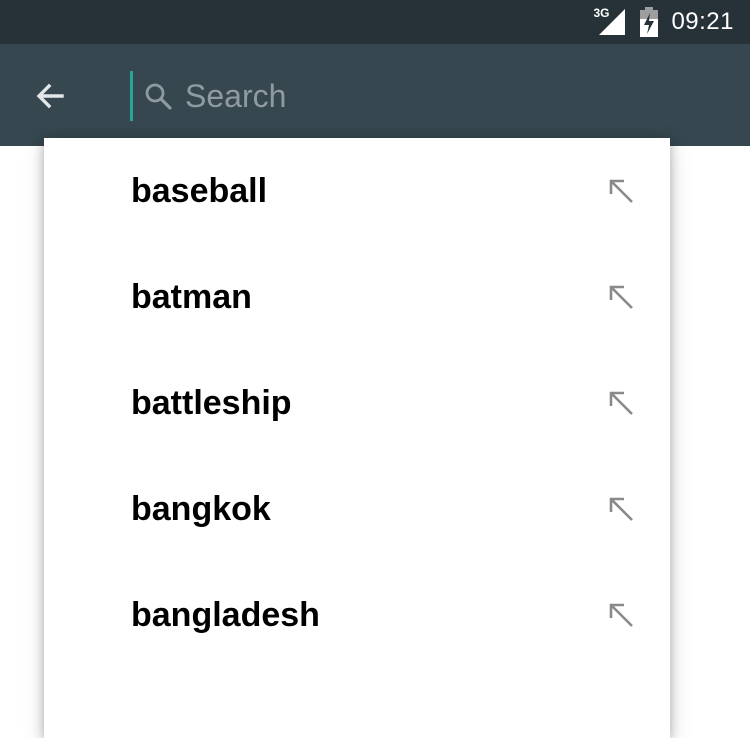 The image size is (750, 738). Describe the element at coordinates (357, 191) in the screenshot. I see `suggestion-item: baseball` at that location.